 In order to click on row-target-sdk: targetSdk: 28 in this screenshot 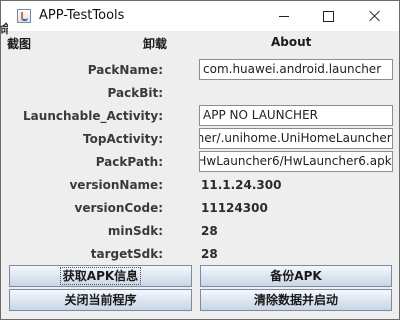, I will do `click(200, 254)`.